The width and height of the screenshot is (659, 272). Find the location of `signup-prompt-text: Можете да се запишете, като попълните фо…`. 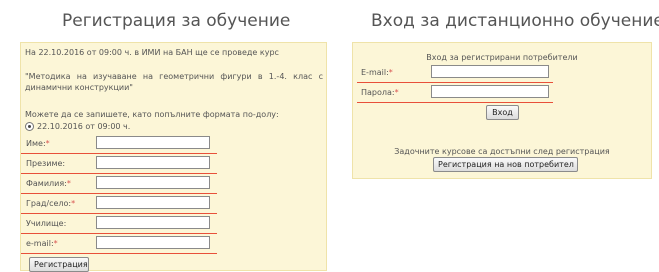

signup-prompt-text: Можете да се запишете, като попълните фо… is located at coordinates (152, 114).